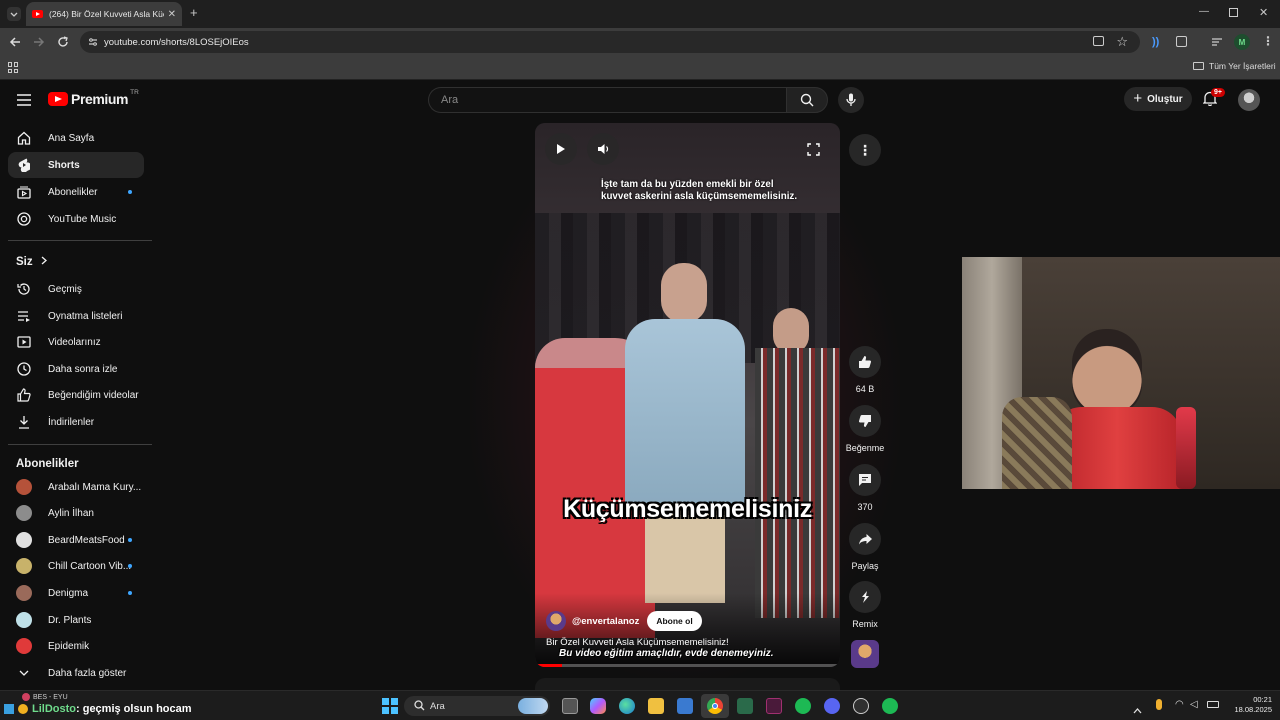  What do you see at coordinates (627, 706) in the screenshot?
I see `edge-icon` at bounding box center [627, 706].